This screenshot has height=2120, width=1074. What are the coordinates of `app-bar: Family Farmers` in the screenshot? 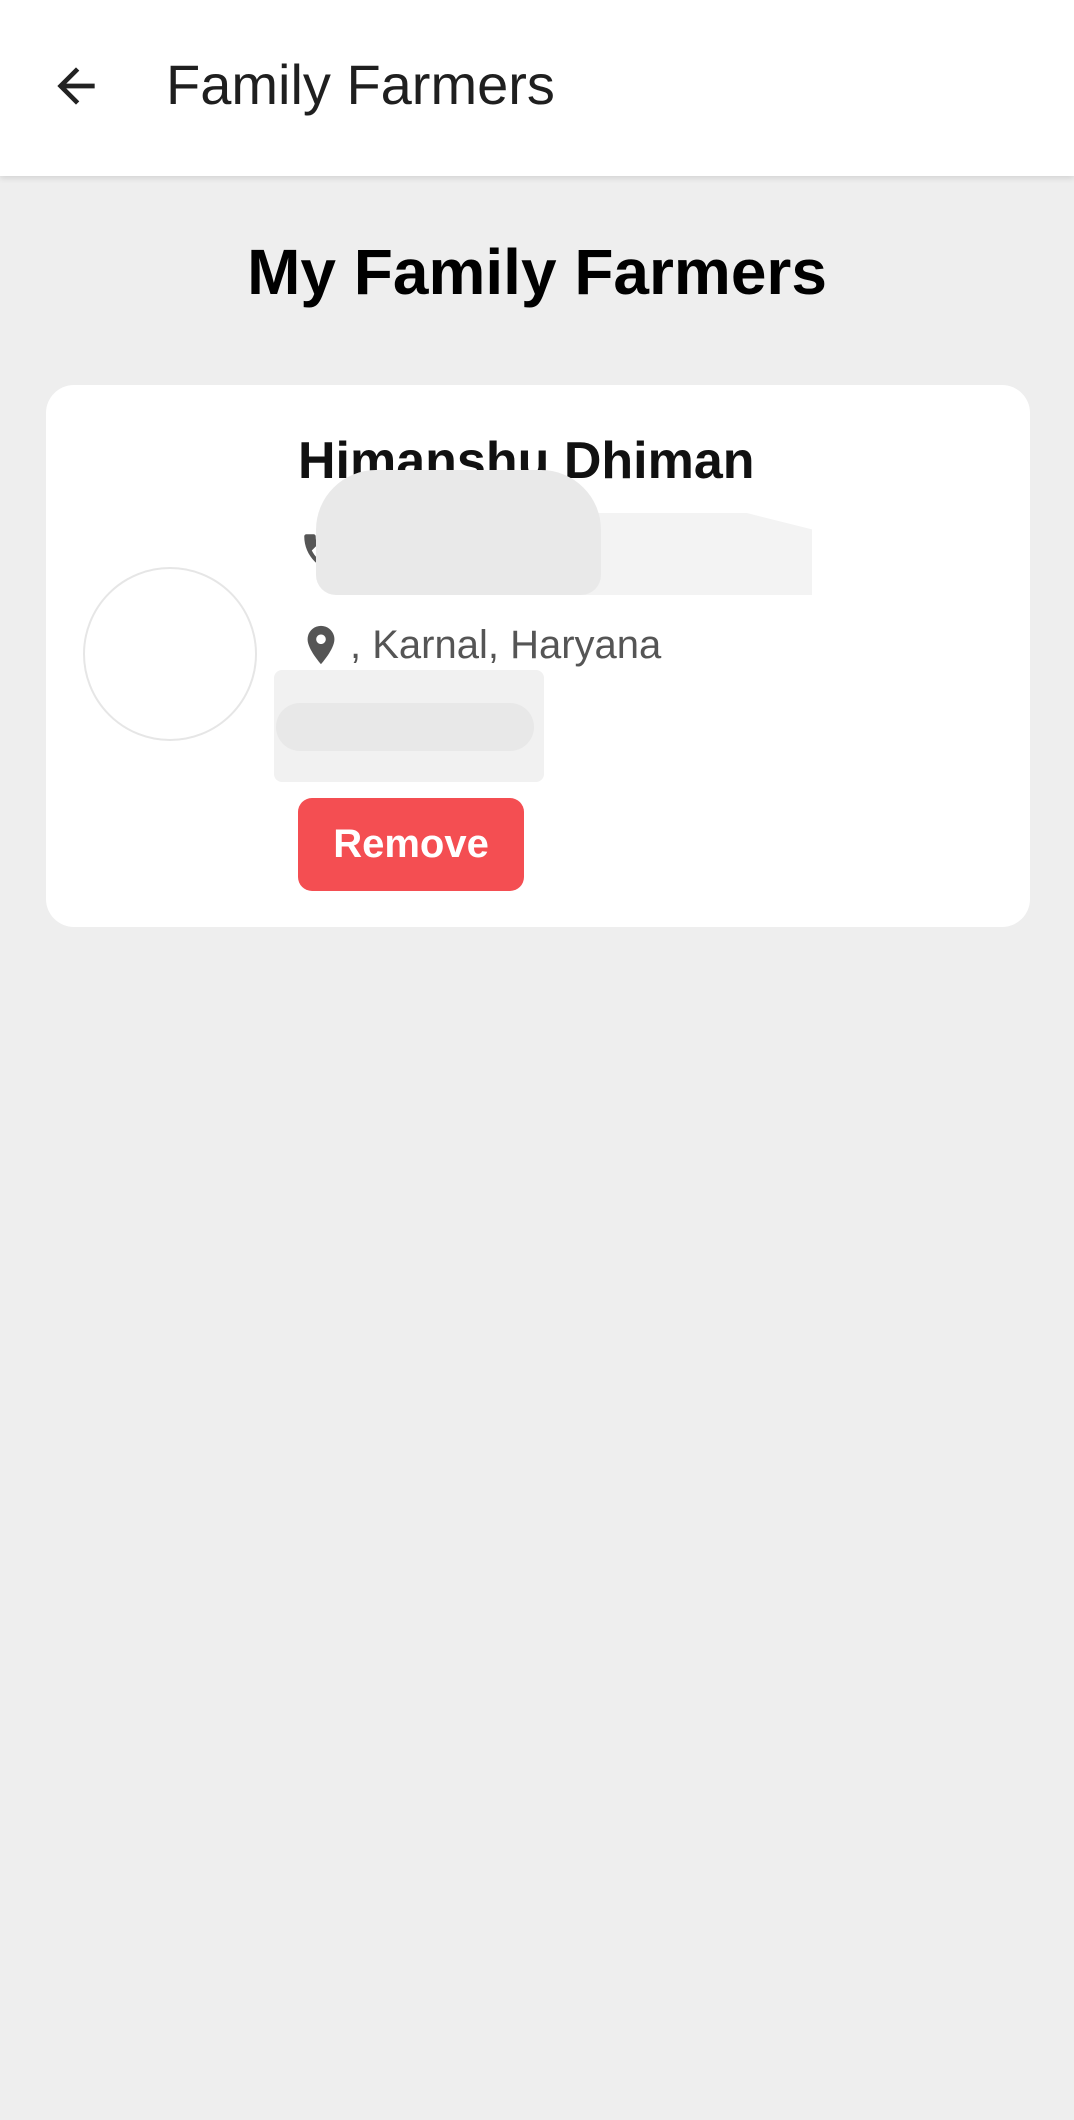 It's located at (537, 88).